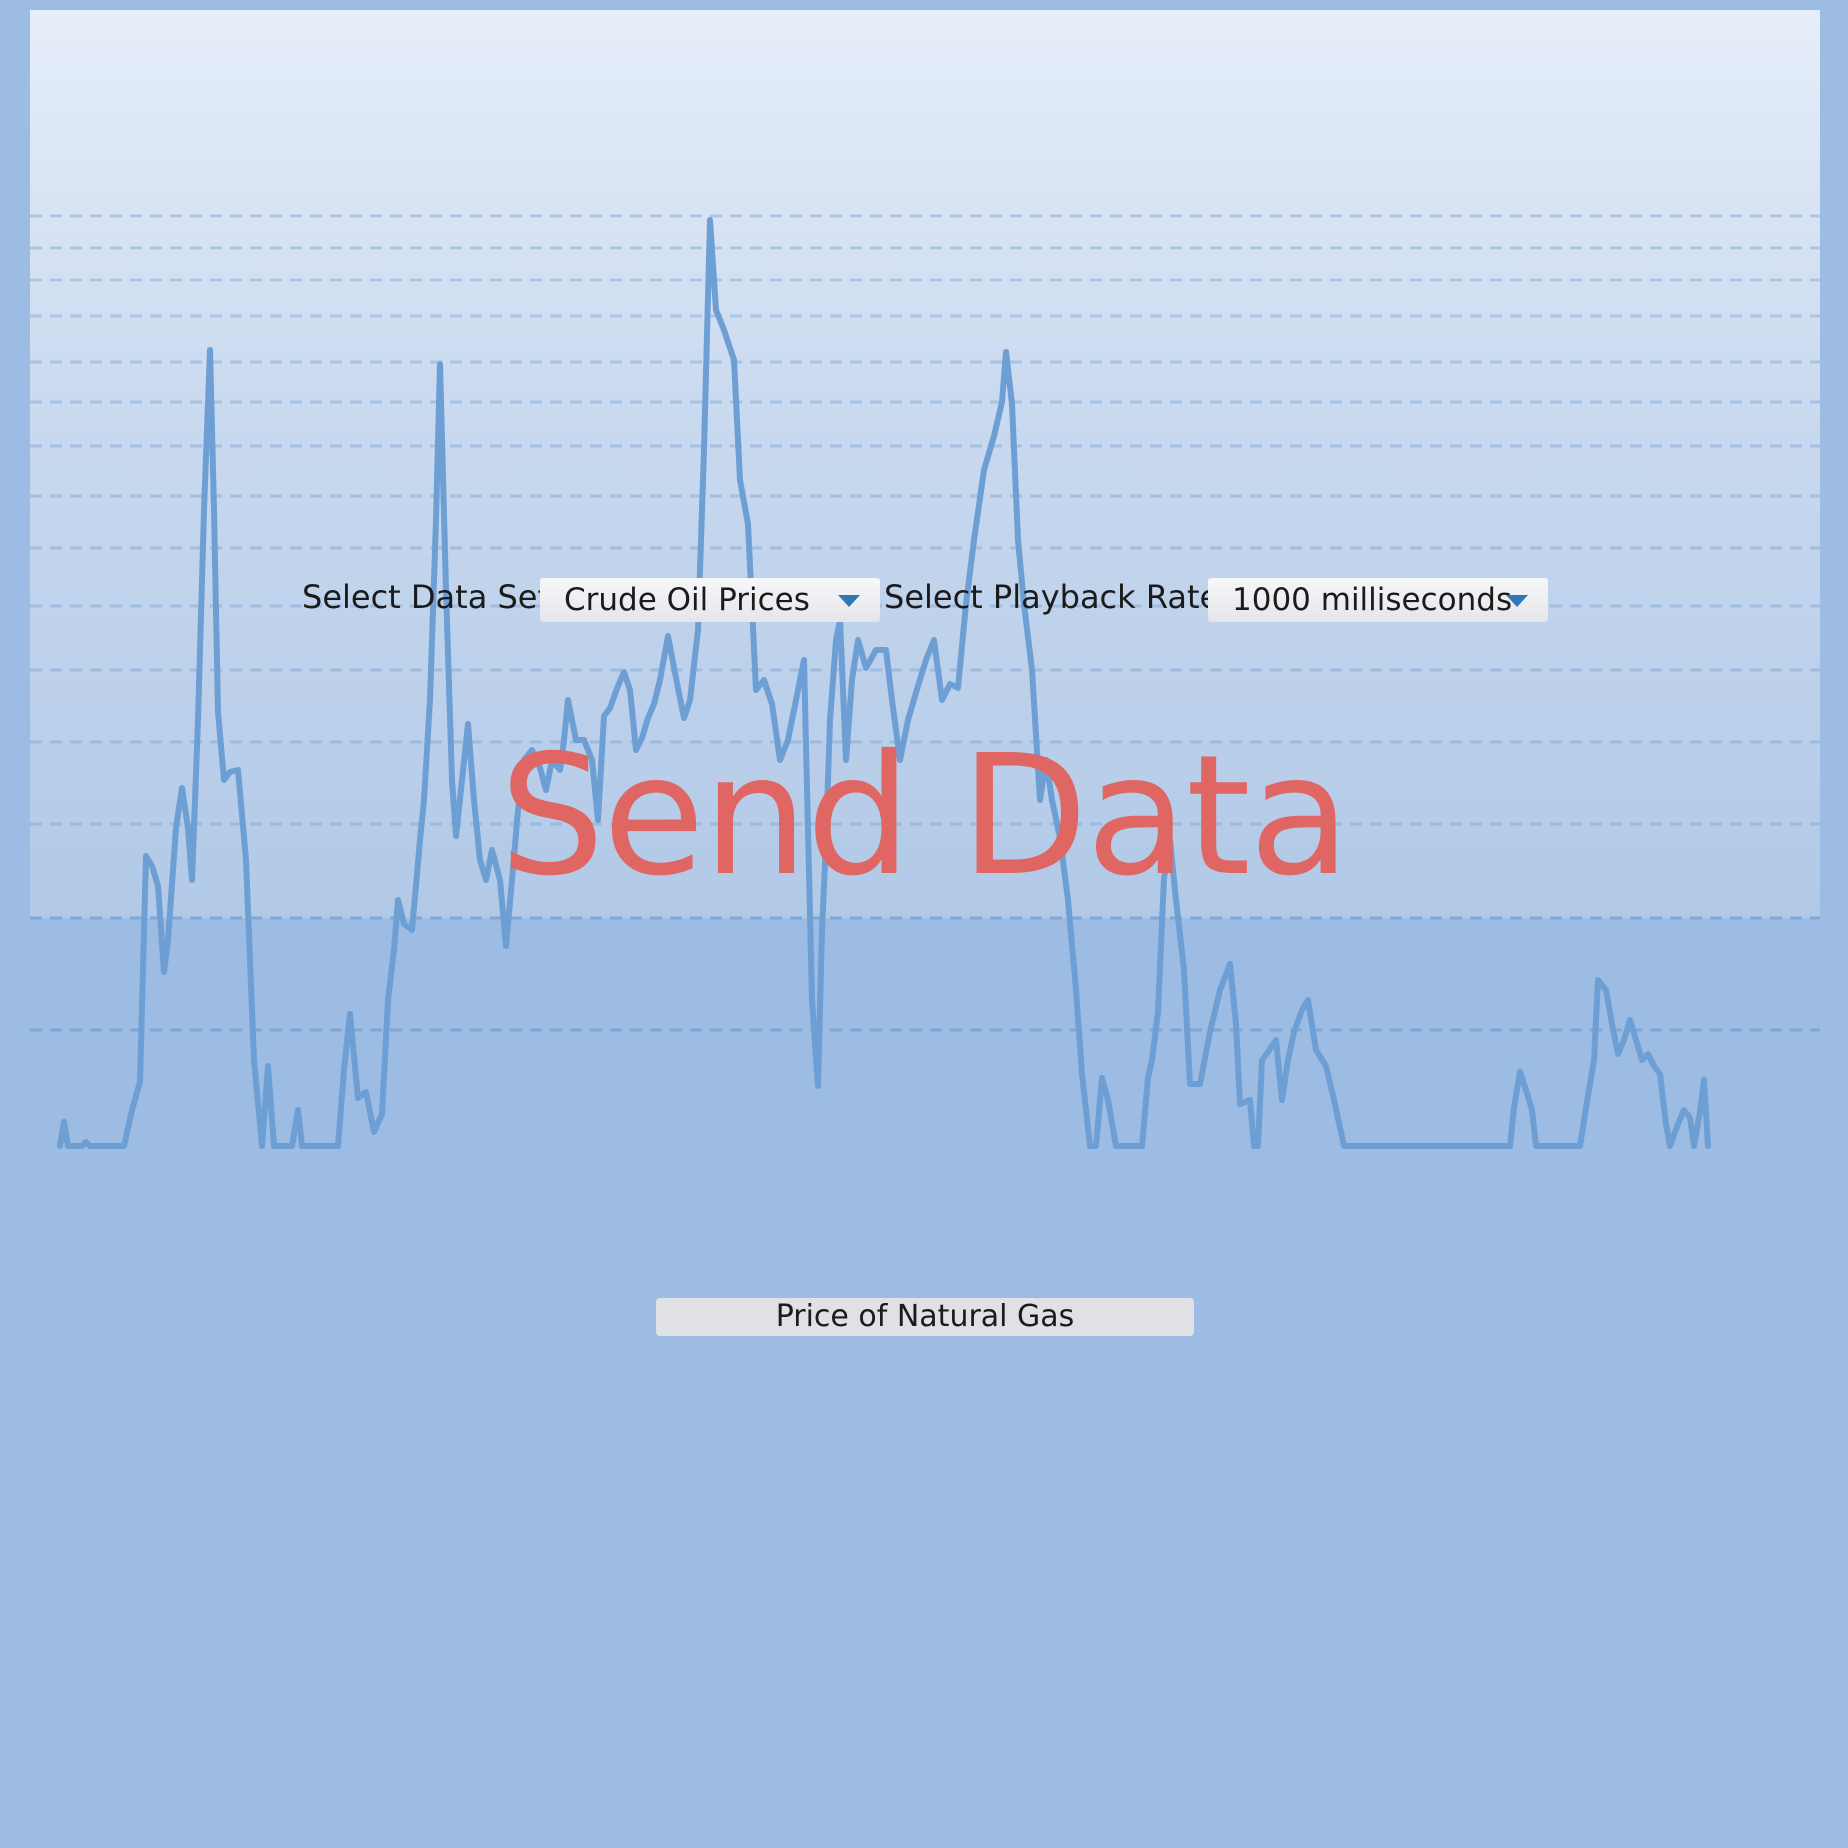  I want to click on playback-rate-selected-value: 1000 milliseconds, so click(1372, 600).